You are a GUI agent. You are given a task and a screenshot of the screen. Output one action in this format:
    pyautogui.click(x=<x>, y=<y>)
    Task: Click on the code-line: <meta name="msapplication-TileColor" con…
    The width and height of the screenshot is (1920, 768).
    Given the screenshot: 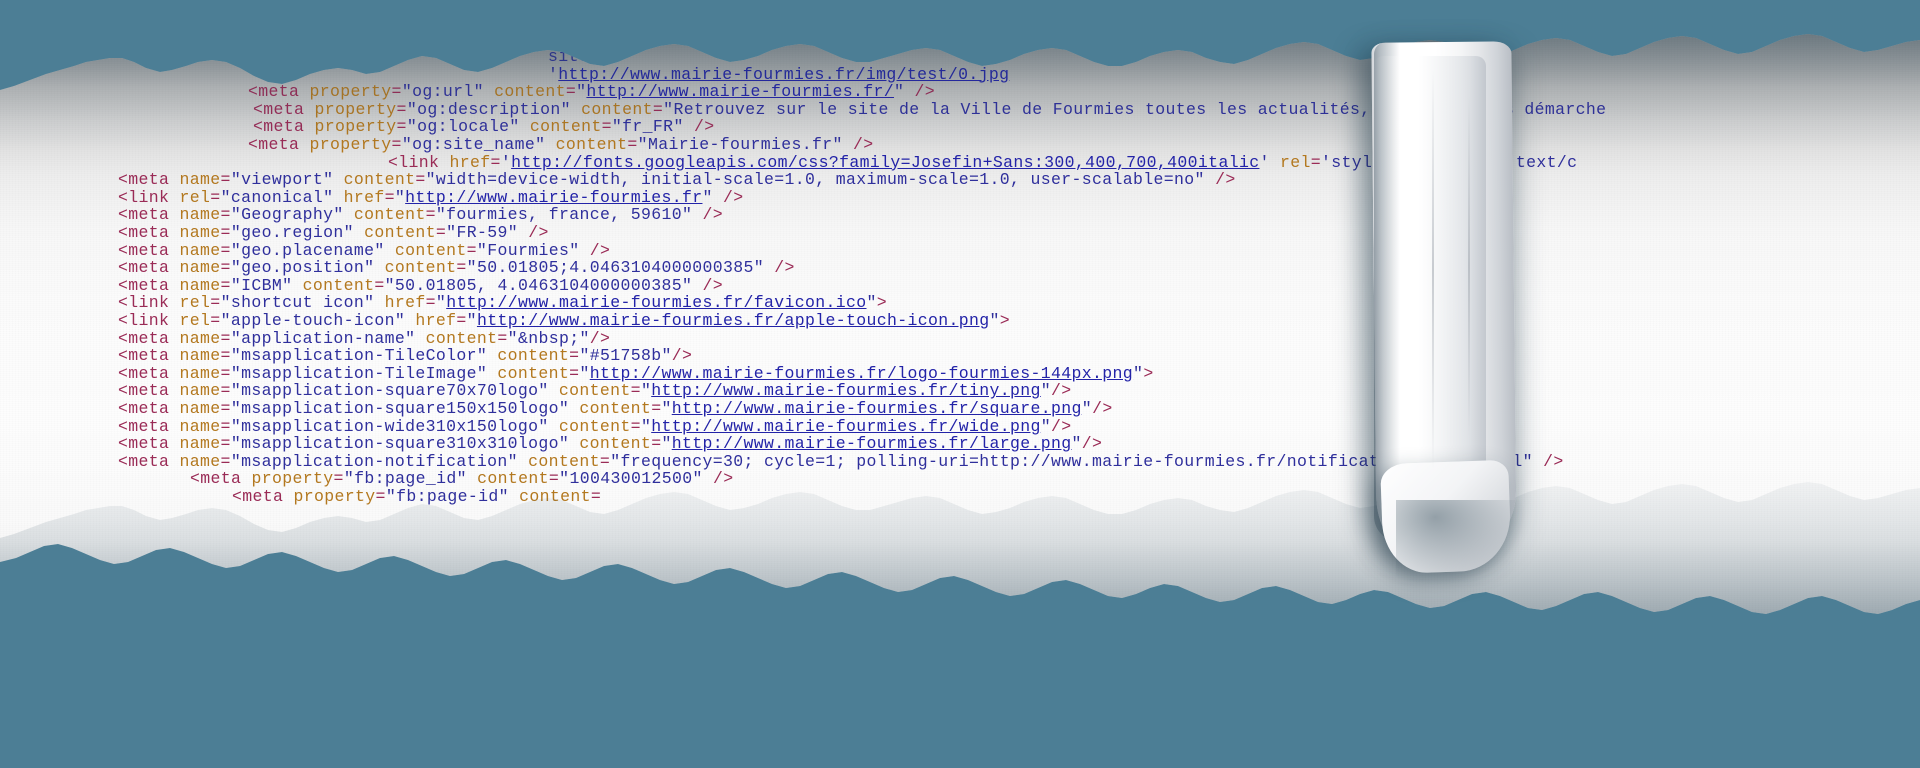 What is the action you would take?
    pyautogui.click(x=405, y=356)
    